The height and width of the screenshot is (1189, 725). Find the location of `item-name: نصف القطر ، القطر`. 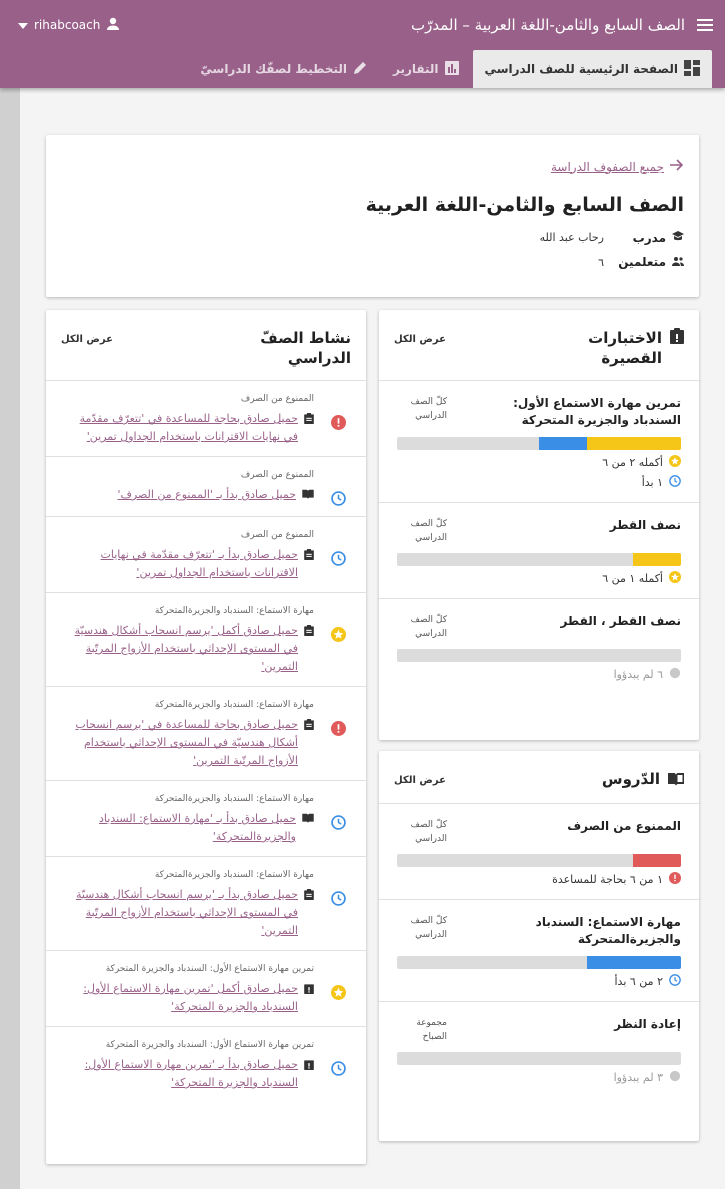

item-name: نصف القطر ، القطر is located at coordinates (581, 621).